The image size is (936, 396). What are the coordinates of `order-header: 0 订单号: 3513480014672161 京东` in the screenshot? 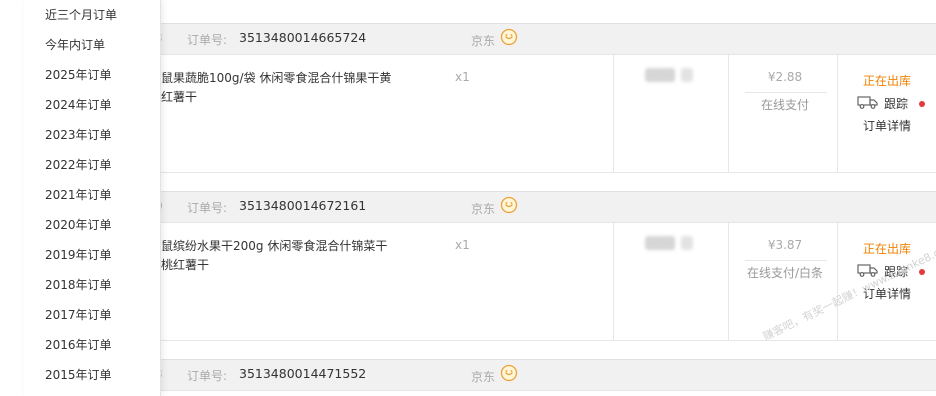 It's located at (480, 207).